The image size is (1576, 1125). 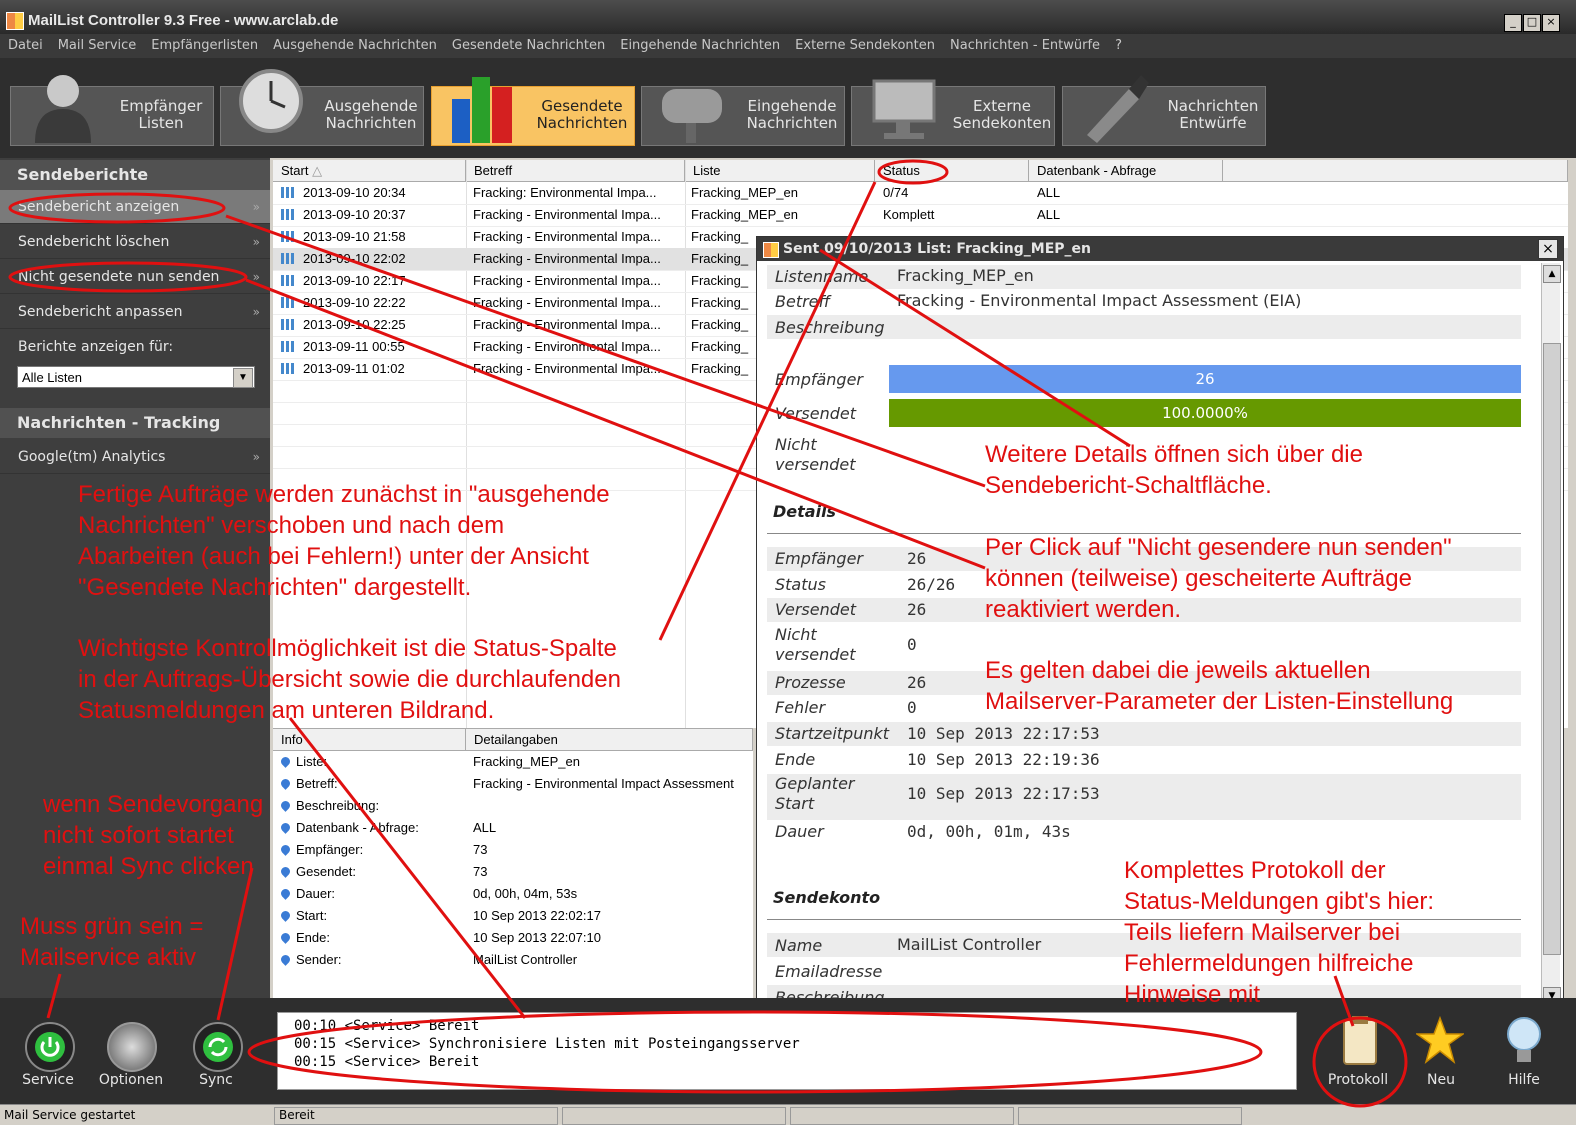 What do you see at coordinates (989, 831) in the screenshot?
I see `detail-value: 0d, 00h, 01m, 43s` at bounding box center [989, 831].